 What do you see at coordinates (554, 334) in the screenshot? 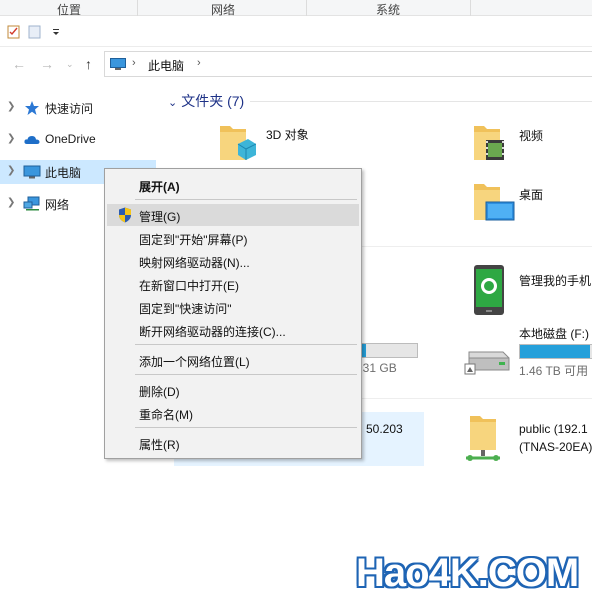
I see `drive-label: 本地磁盘 (F:)` at bounding box center [554, 334].